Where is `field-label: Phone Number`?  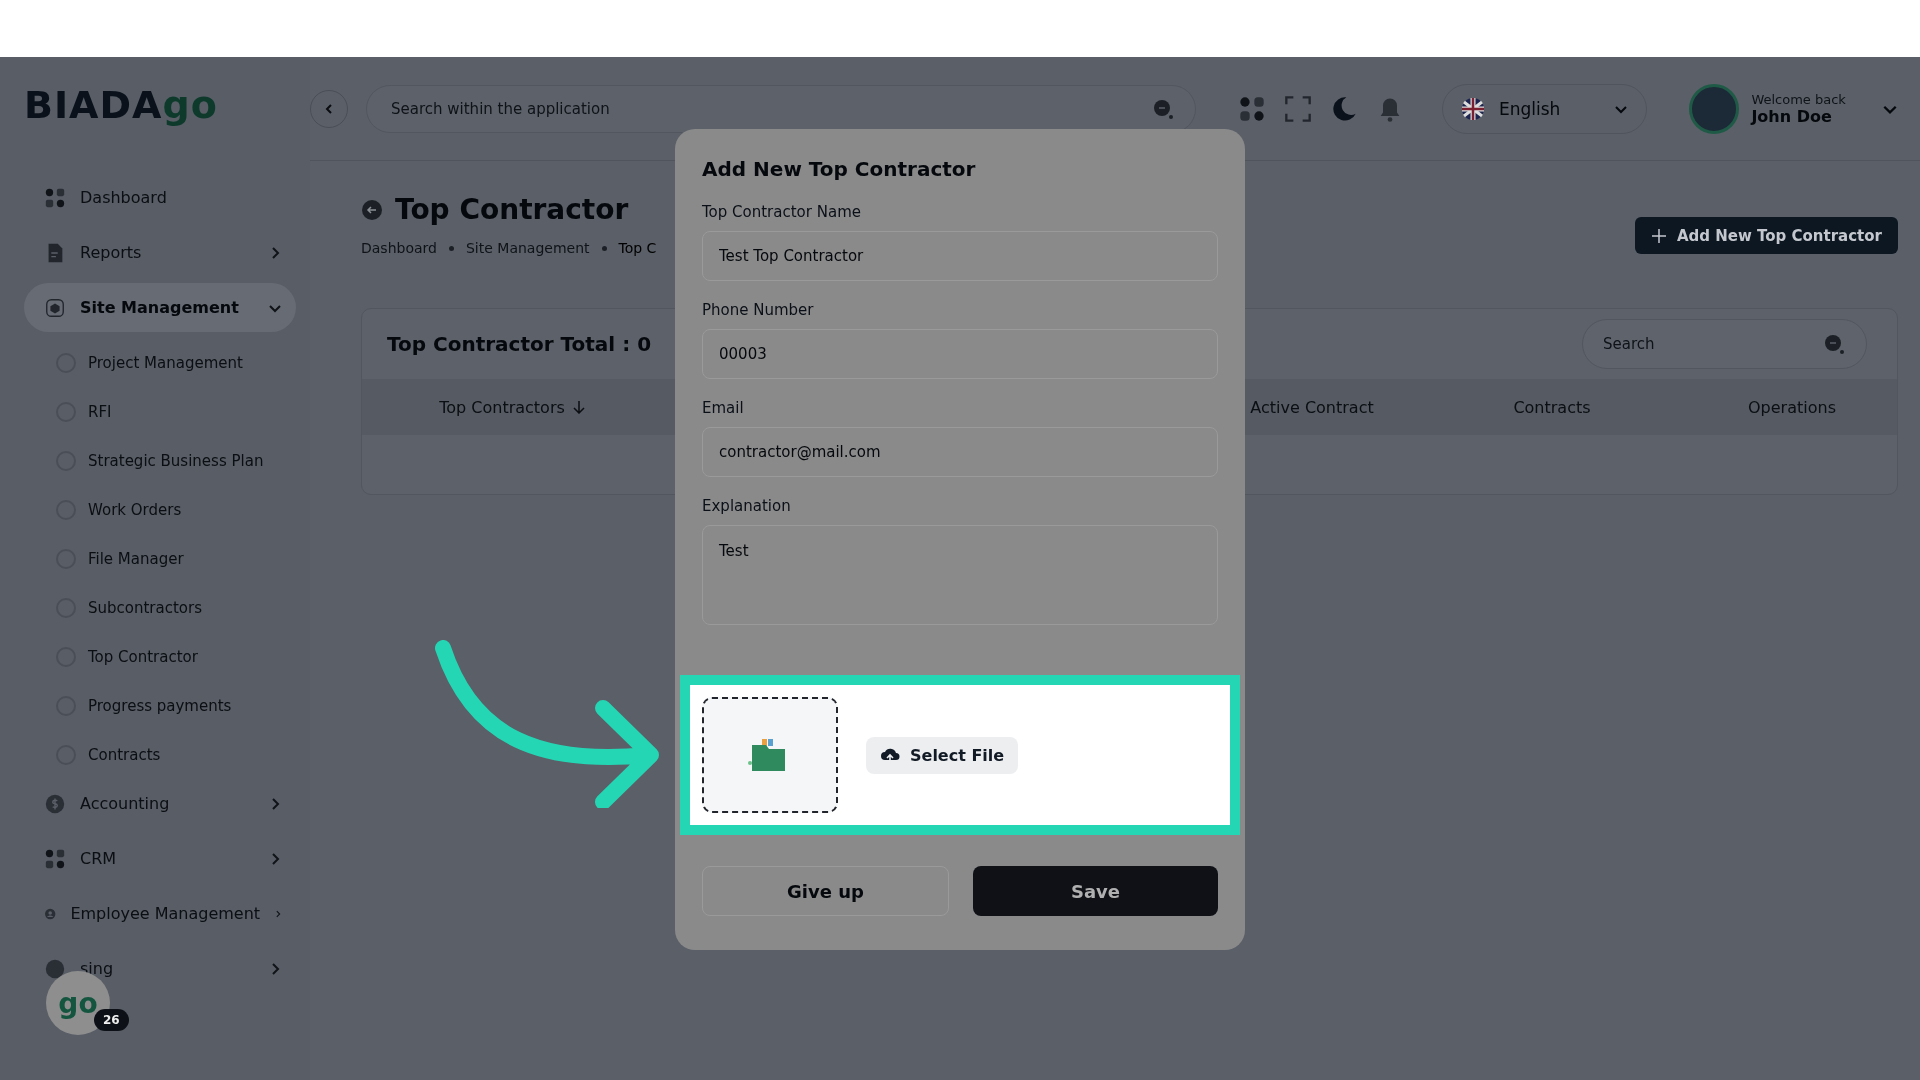 field-label: Phone Number is located at coordinates (758, 310).